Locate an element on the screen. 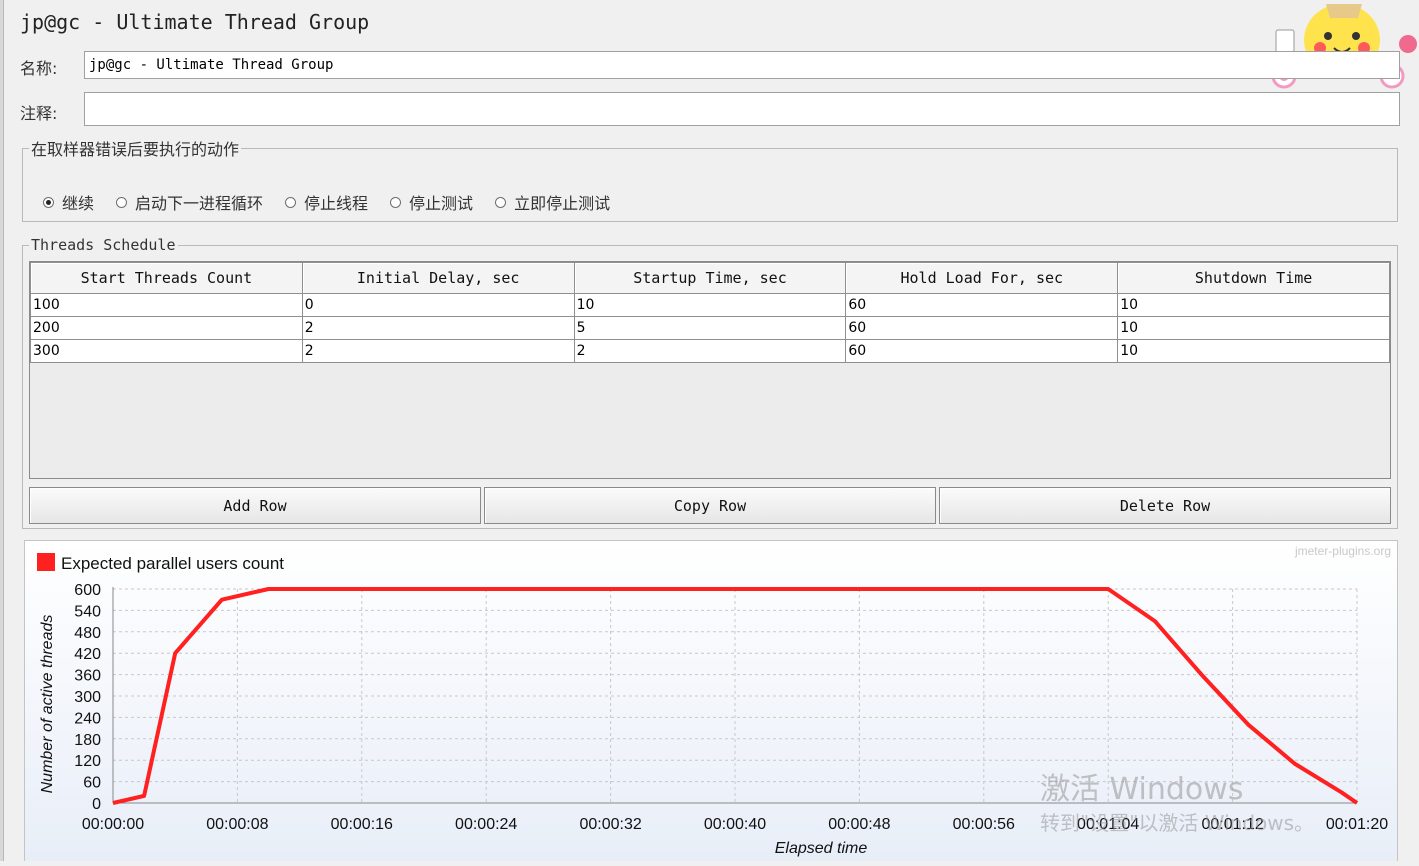 This screenshot has width=1419, height=866. threads-schedule-legend: Threads Schedule is located at coordinates (103, 245).